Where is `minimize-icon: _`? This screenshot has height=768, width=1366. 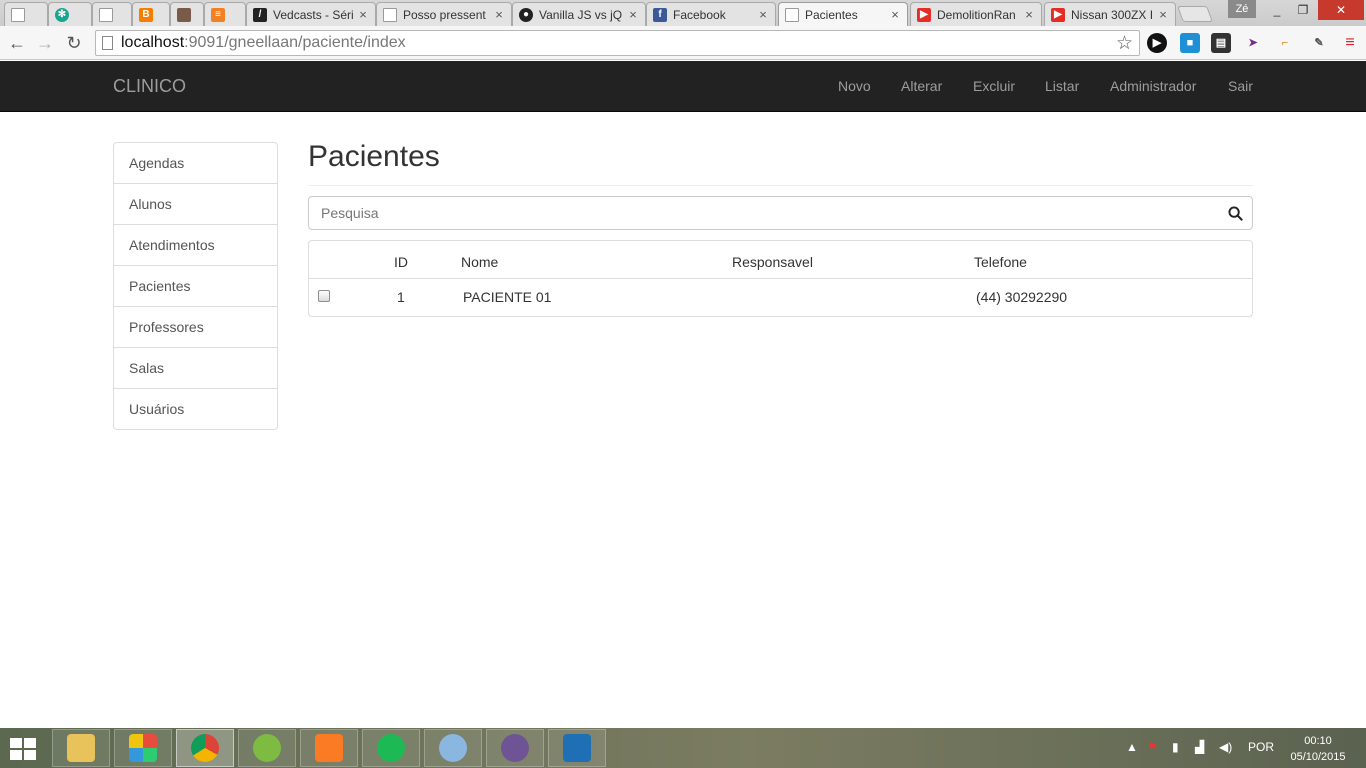 minimize-icon: _ is located at coordinates (1277, 10).